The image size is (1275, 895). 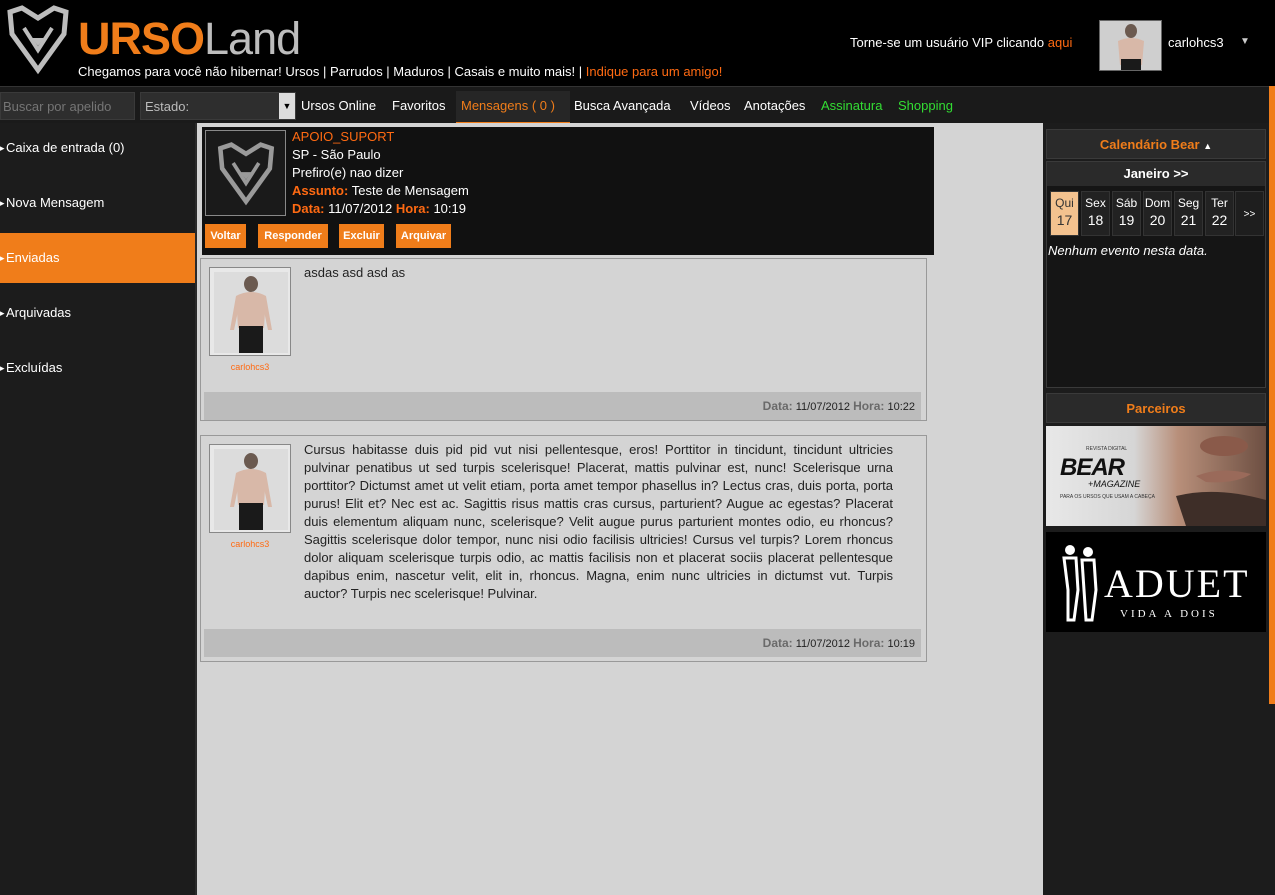 What do you see at coordinates (225, 236) in the screenshot?
I see `back-button: Voltar` at bounding box center [225, 236].